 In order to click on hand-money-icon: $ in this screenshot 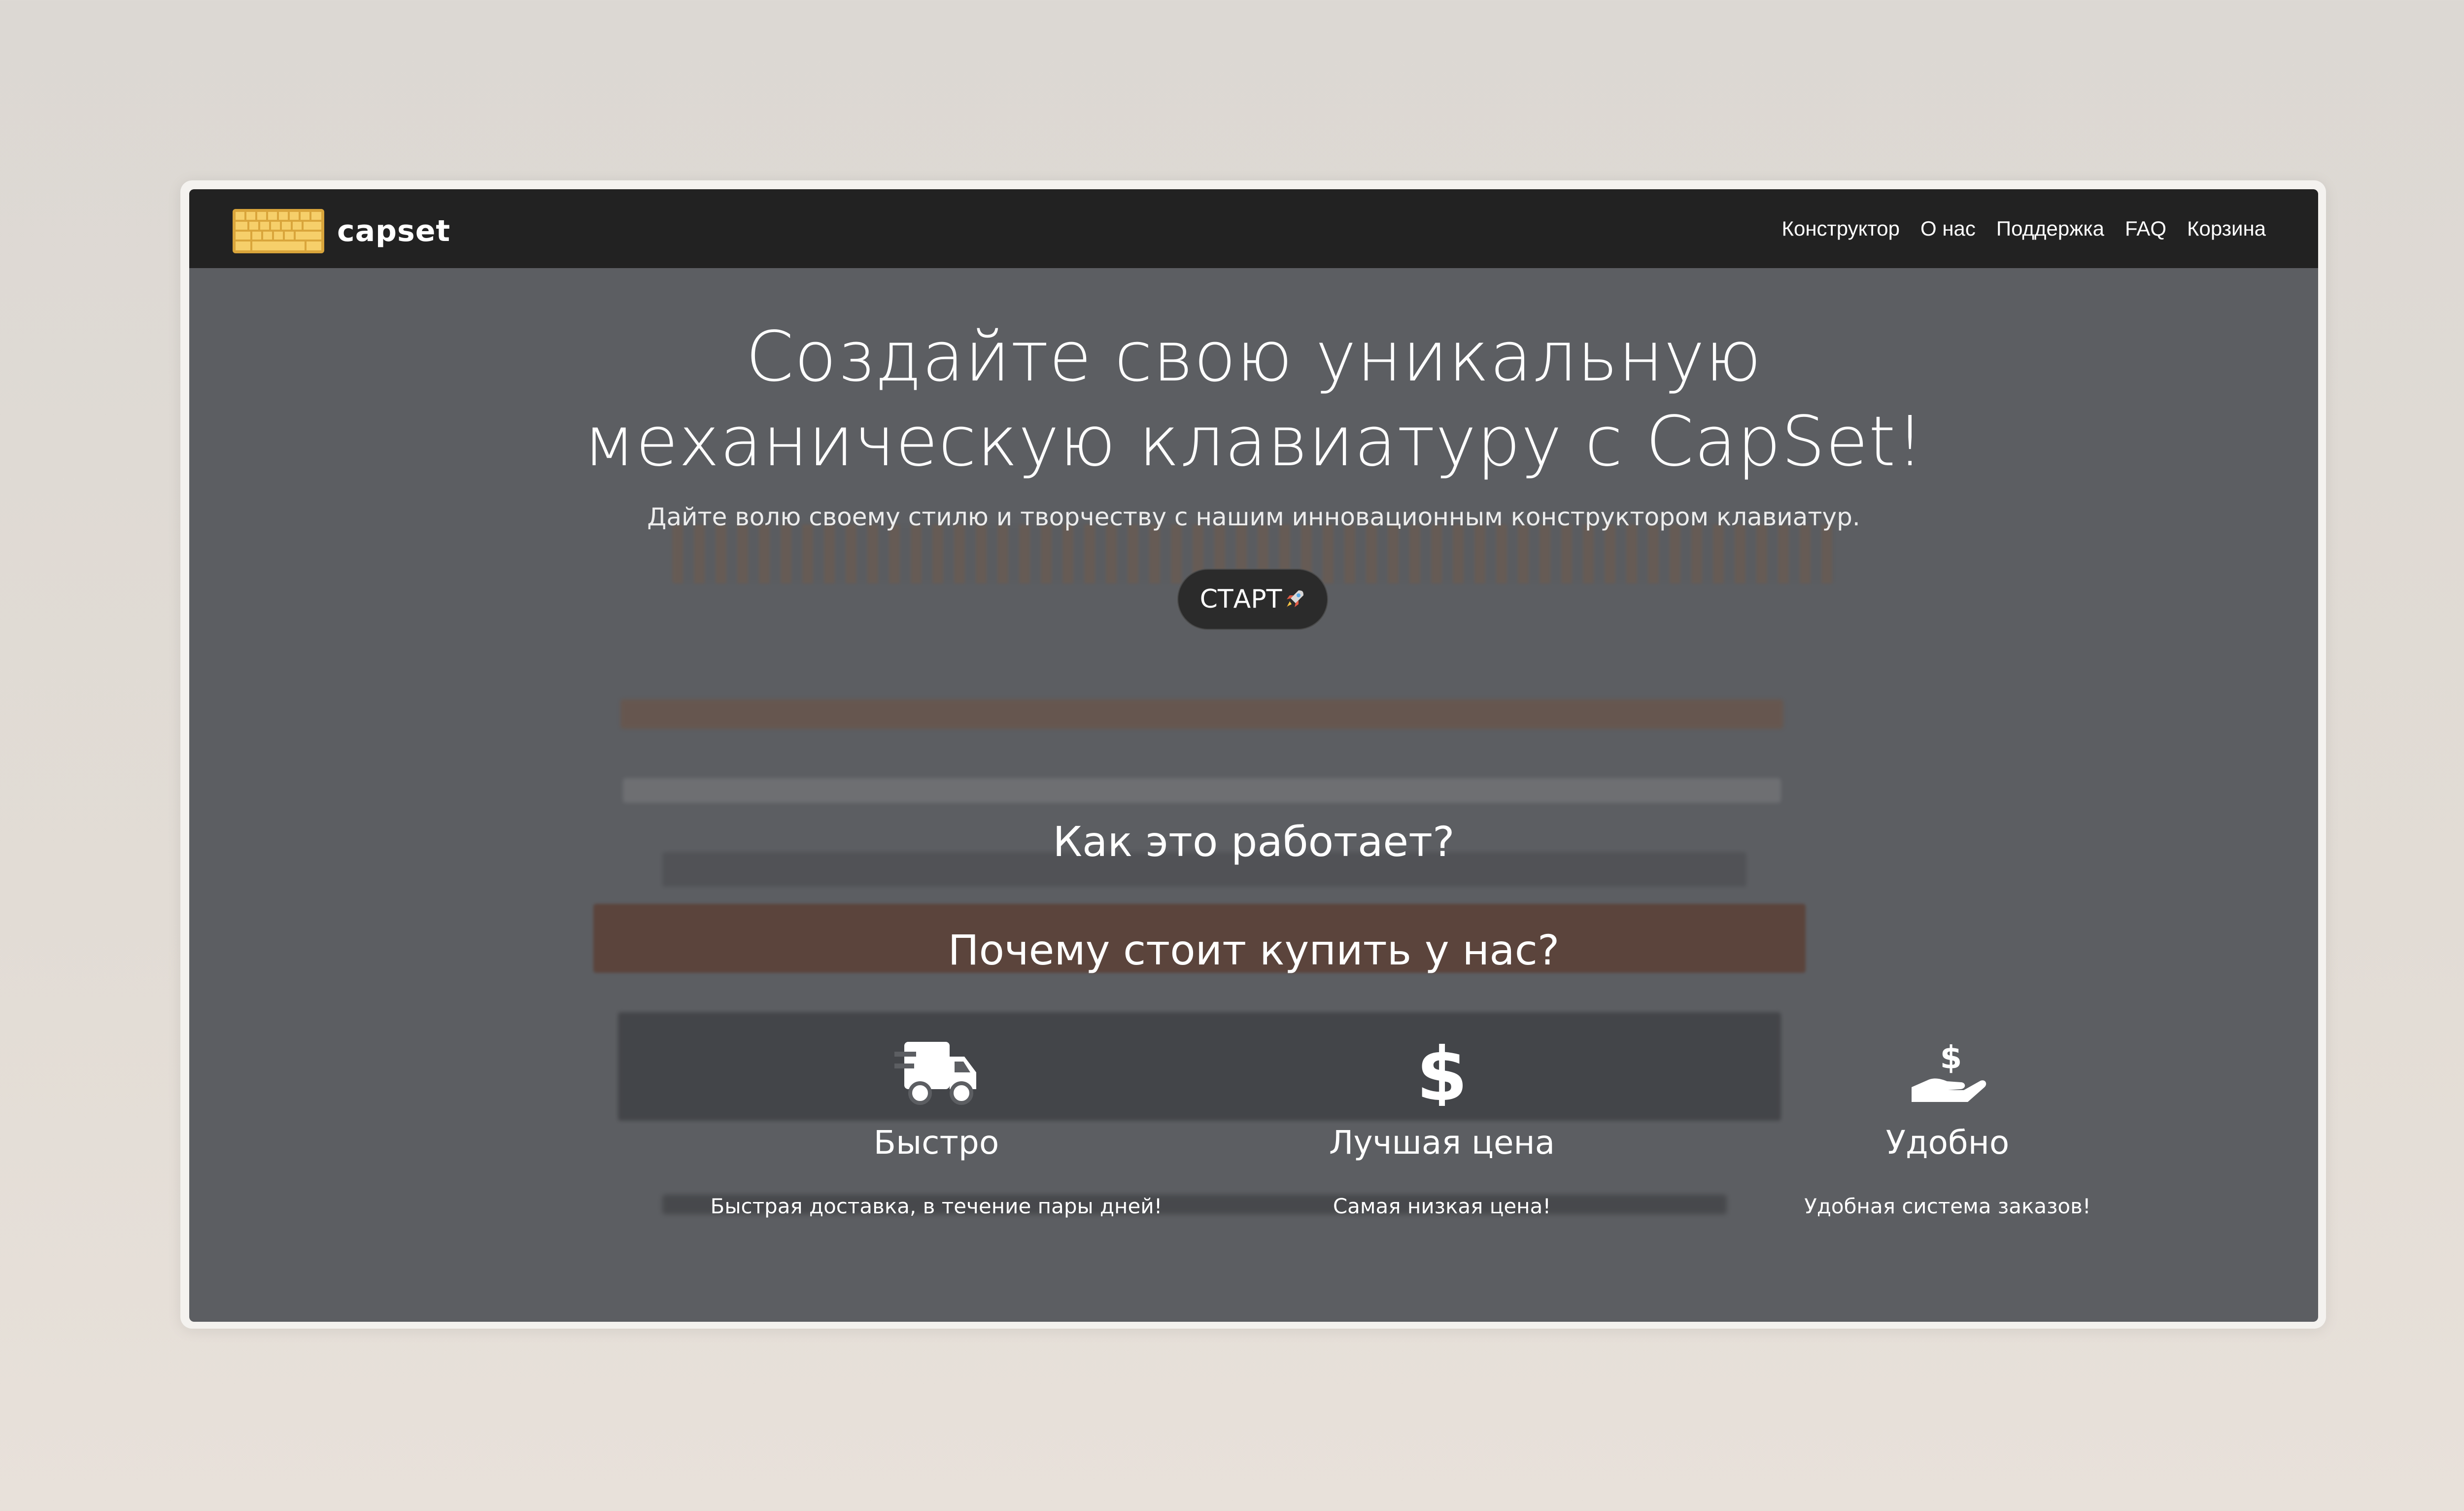, I will do `click(1949, 1072)`.